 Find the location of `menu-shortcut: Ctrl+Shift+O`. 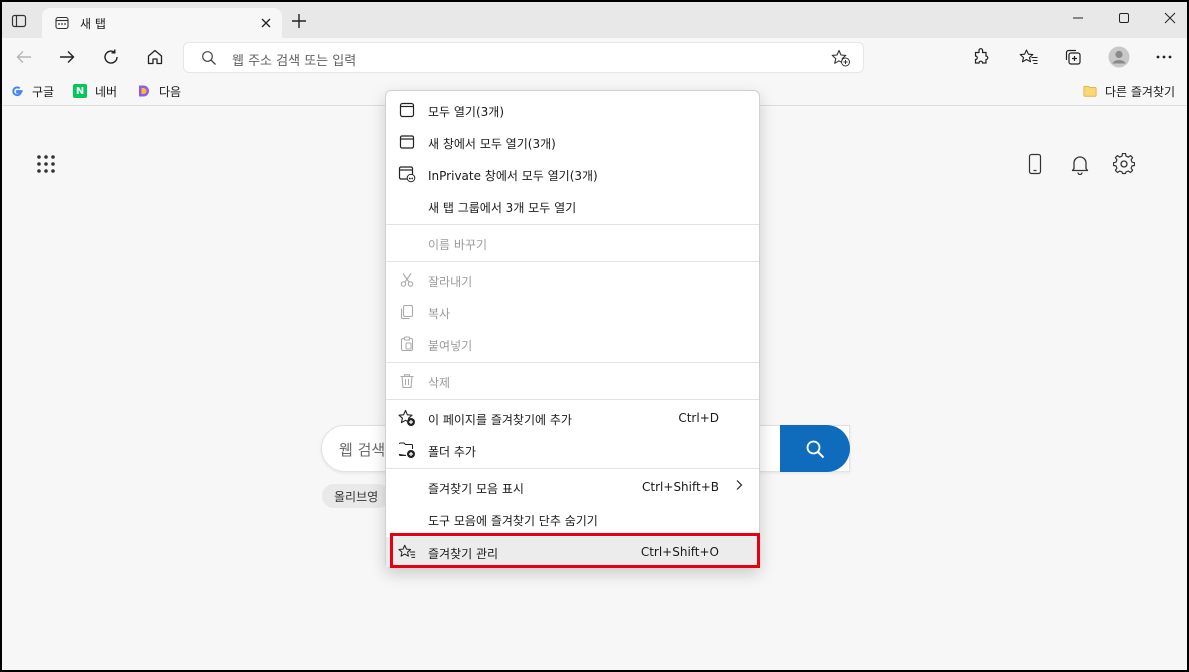

menu-shortcut: Ctrl+Shift+O is located at coordinates (679, 552).